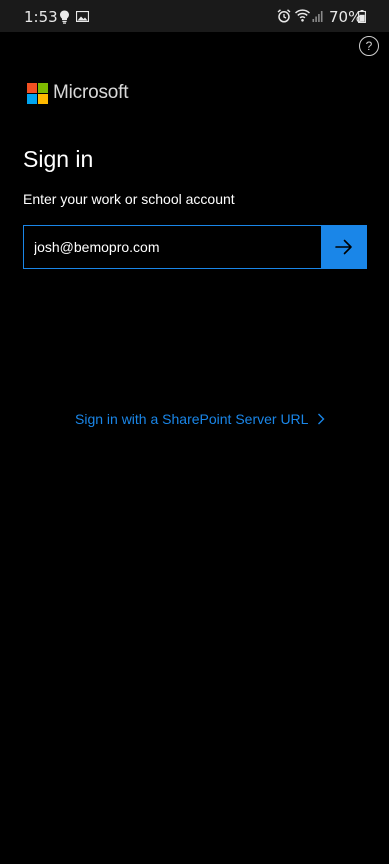 This screenshot has width=389, height=864. Describe the element at coordinates (317, 16) in the screenshot. I see `signal-icon` at that location.